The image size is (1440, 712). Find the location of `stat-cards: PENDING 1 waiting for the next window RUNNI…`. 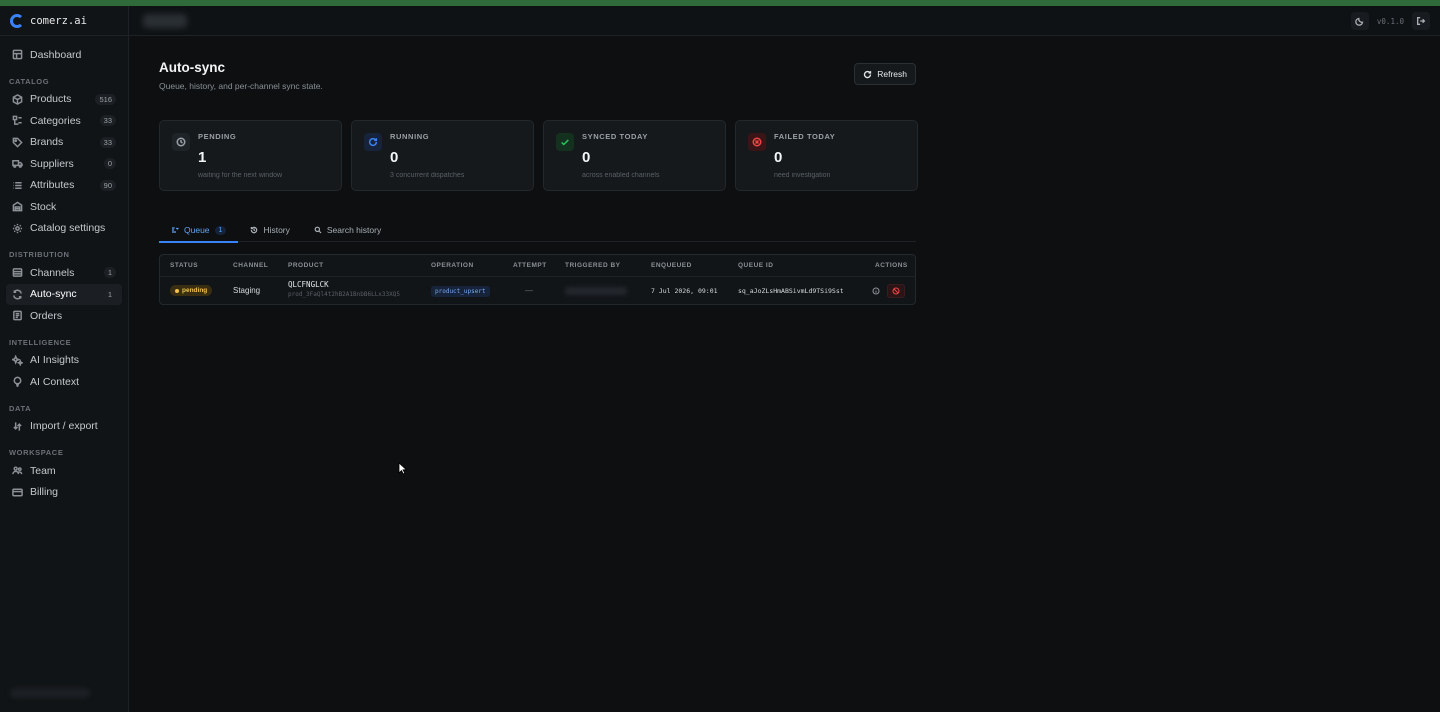

stat-cards: PENDING 1 waiting for the next window RUNNI… is located at coordinates (538, 155).